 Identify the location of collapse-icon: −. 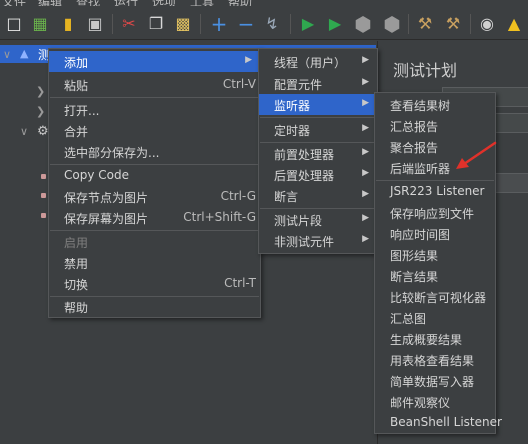
(246, 24).